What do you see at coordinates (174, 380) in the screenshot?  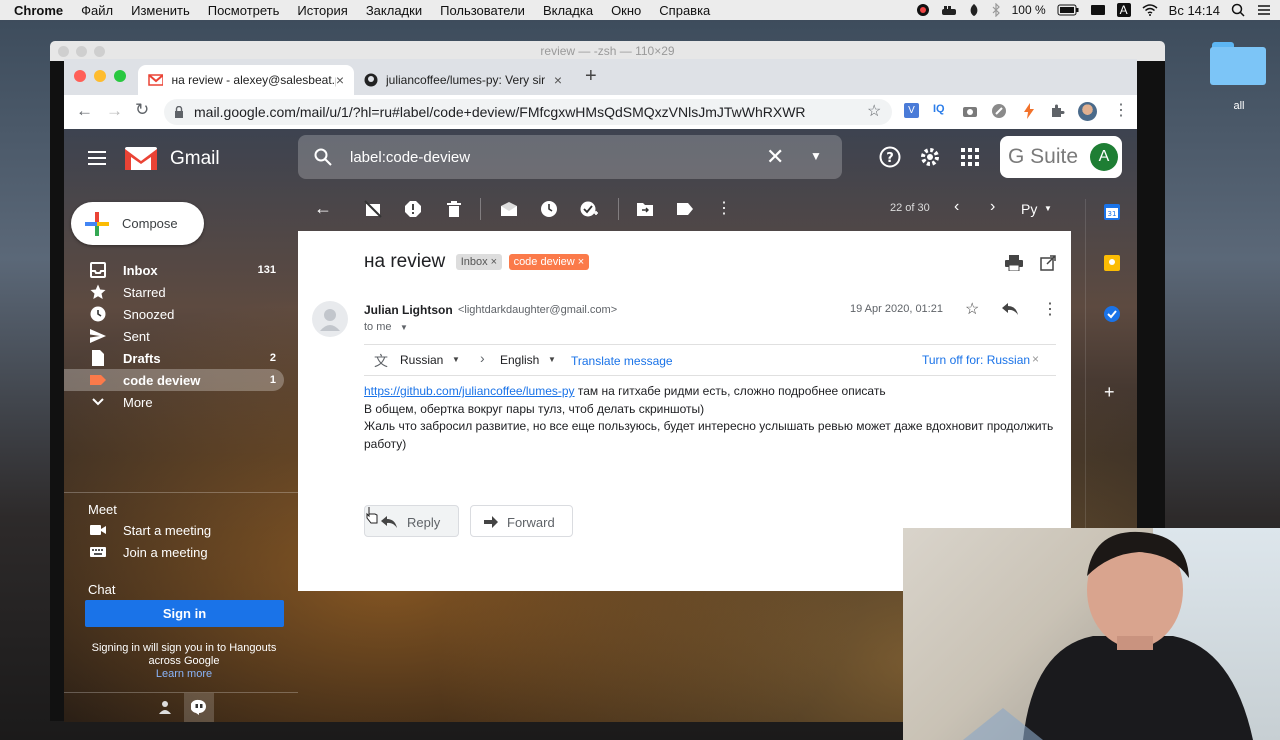 I see `nav-item-code-deview: code deview 1` at bounding box center [174, 380].